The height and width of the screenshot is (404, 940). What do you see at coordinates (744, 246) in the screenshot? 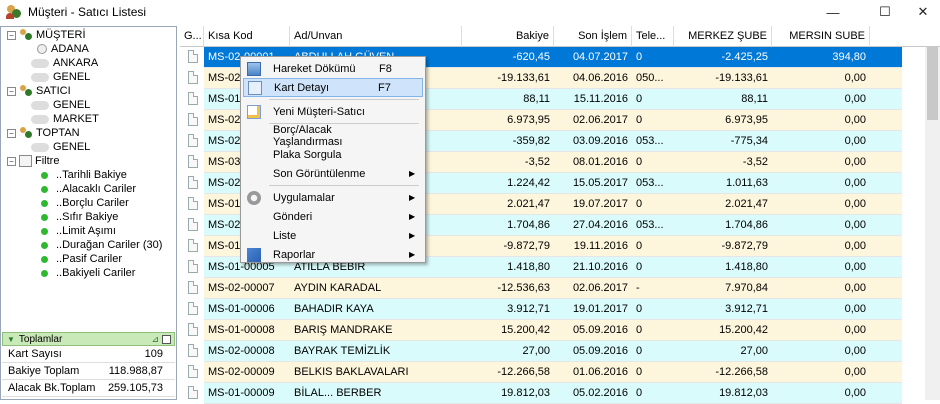
I see `table-cell: -9.872,79` at bounding box center [744, 246].